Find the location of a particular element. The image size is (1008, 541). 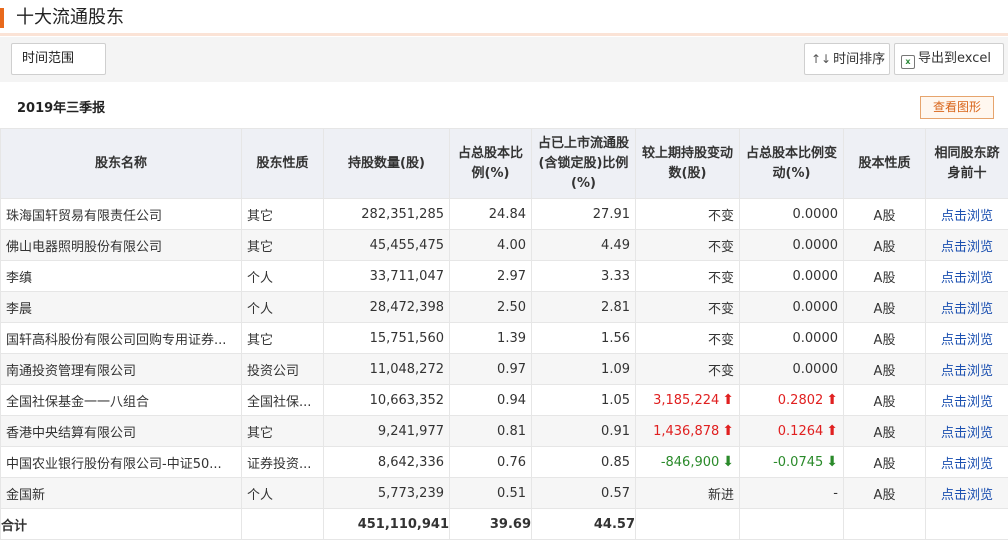

shareholder-name-cell: 全国社保基金一一八组合 is located at coordinates (121, 400).